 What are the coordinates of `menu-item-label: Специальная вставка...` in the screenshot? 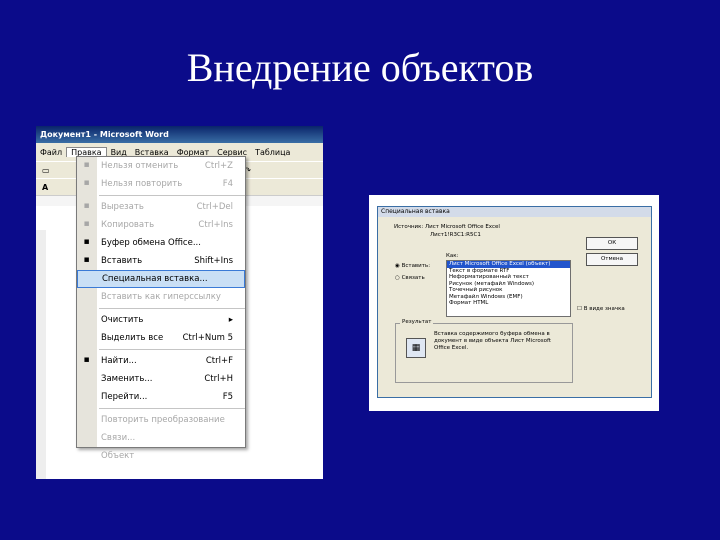 It's located at (155, 279).